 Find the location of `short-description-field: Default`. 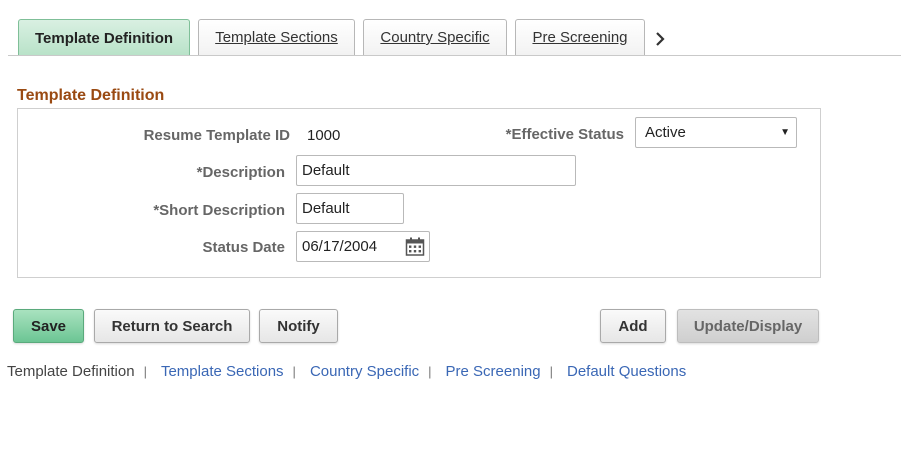

short-description-field: Default is located at coordinates (350, 208).